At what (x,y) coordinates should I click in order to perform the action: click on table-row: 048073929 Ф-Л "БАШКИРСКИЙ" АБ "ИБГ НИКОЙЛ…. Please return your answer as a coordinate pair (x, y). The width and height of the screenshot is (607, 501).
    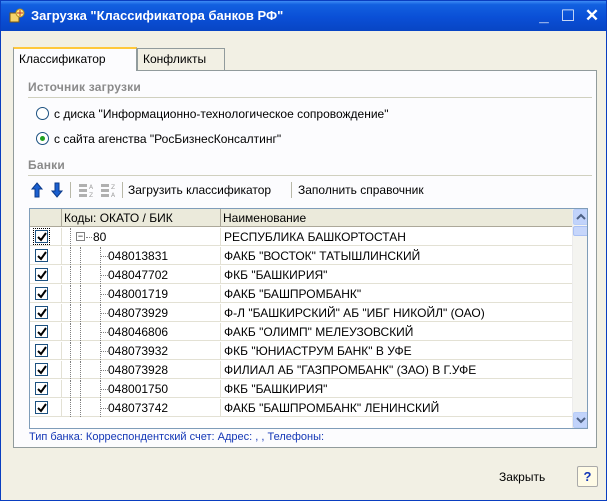
    Looking at the image, I should click on (301, 313).